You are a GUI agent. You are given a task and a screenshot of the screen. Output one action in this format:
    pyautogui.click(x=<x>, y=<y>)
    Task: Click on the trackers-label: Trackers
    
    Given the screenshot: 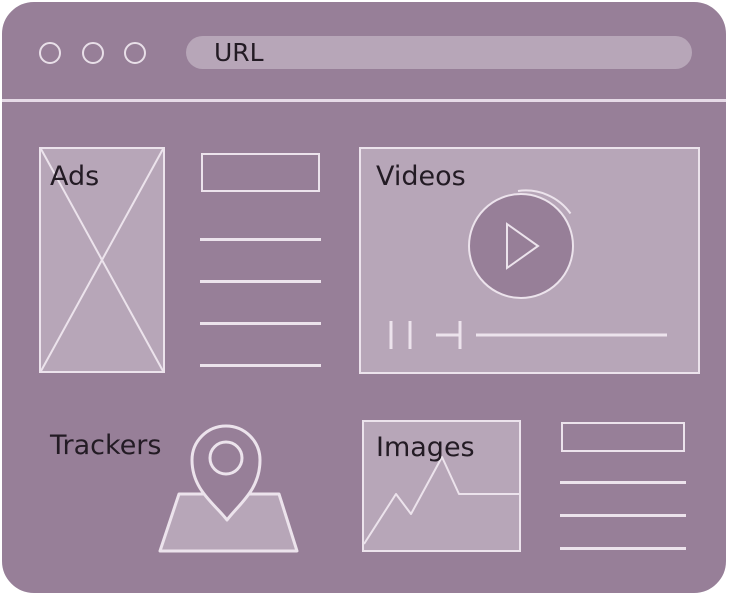 What is the action you would take?
    pyautogui.click(x=106, y=445)
    